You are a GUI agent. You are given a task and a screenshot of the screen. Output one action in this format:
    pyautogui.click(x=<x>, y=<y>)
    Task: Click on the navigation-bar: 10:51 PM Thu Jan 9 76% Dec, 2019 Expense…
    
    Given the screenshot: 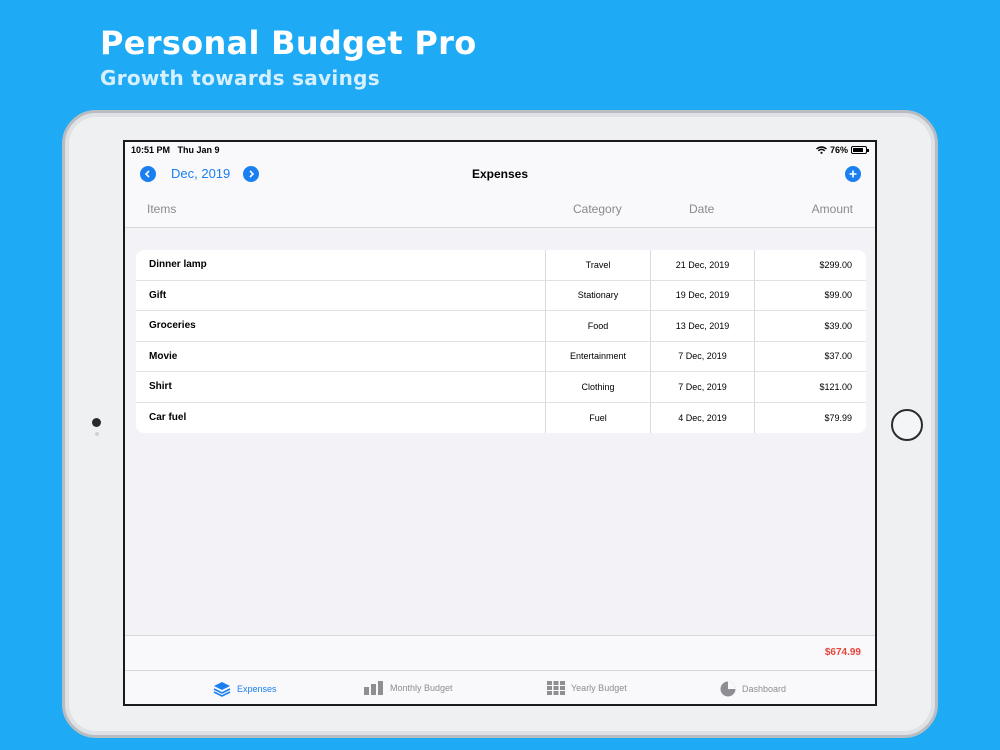 What is the action you would take?
    pyautogui.click(x=500, y=185)
    